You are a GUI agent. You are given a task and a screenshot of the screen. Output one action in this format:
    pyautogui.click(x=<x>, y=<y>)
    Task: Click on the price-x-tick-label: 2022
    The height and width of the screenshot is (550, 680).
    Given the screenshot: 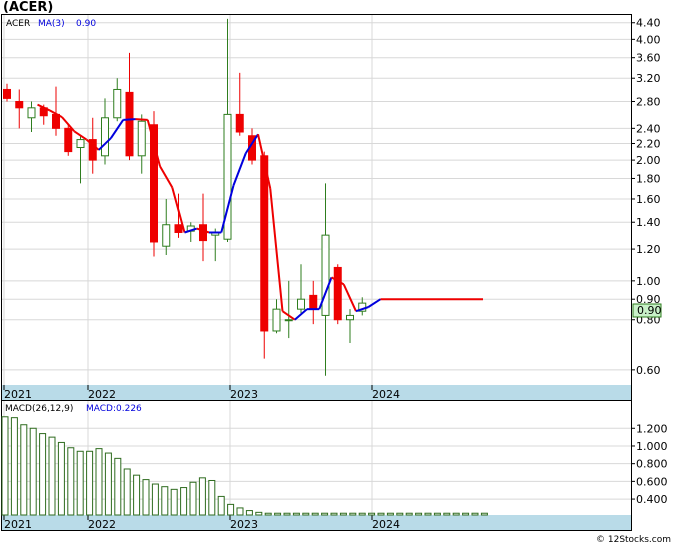 What is the action you would take?
    pyautogui.click(x=102, y=394)
    